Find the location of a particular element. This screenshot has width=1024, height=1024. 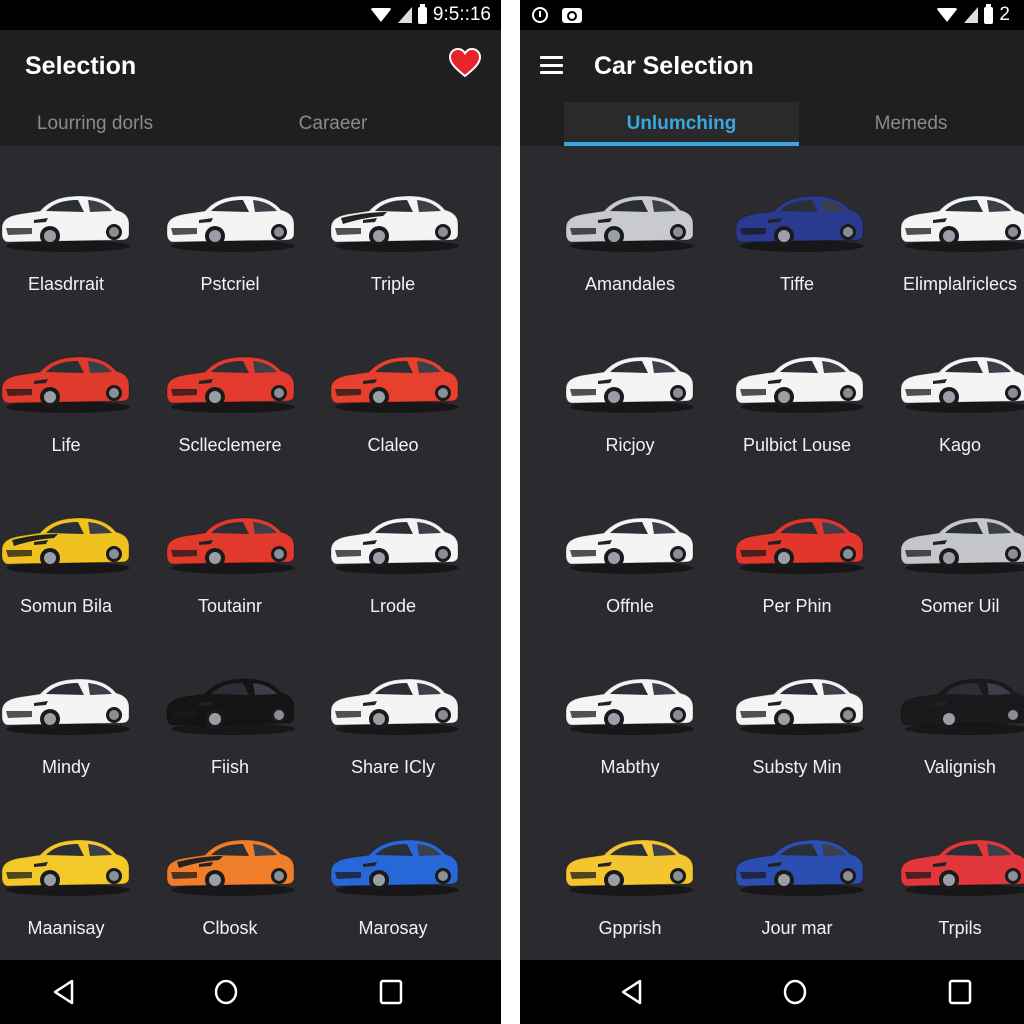

menu-icon is located at coordinates (551, 65).